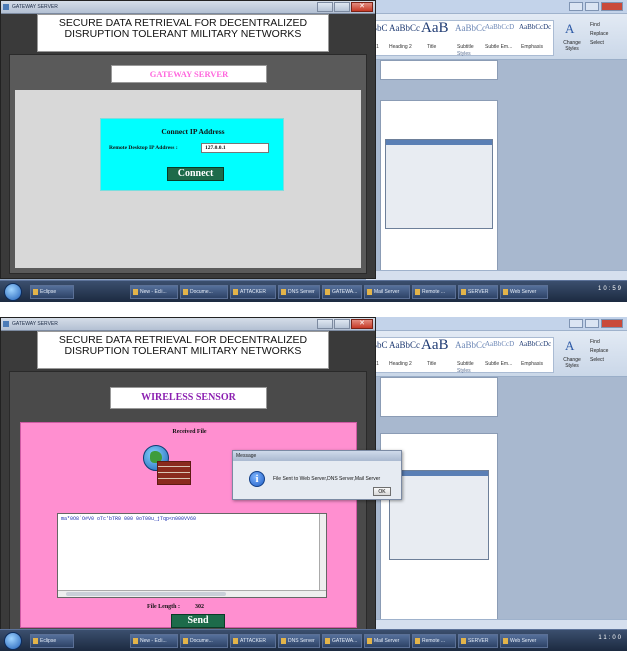  I want to click on wireless-sensor-banner: WIRELESS SENSOR, so click(188, 398).